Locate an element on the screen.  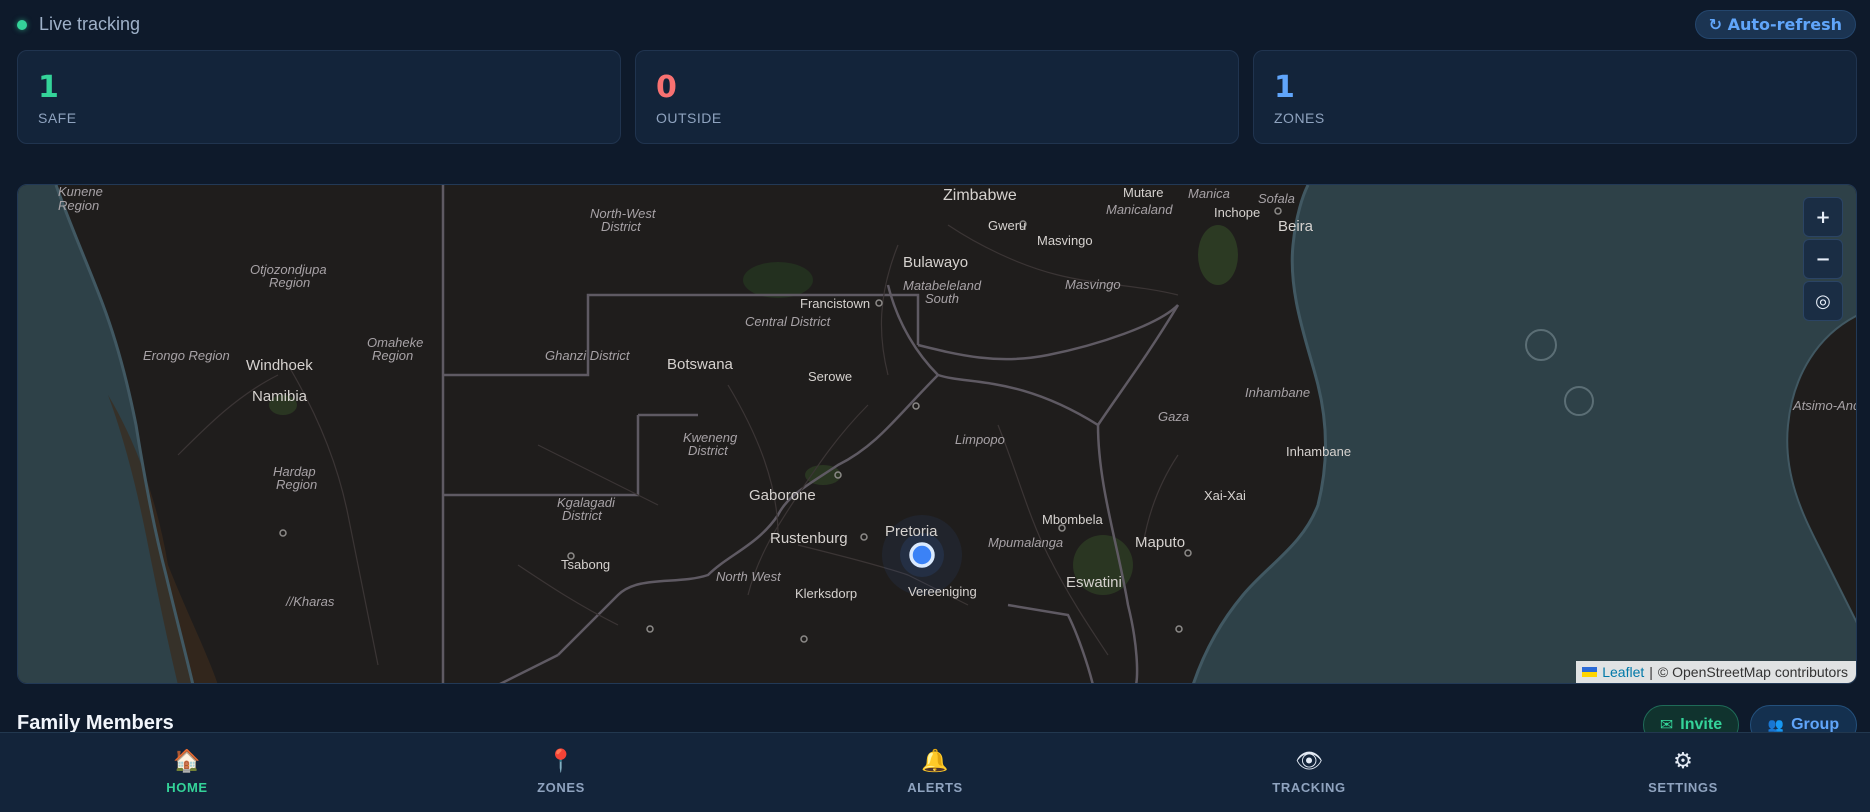
map-label: Manicaland is located at coordinates (1139, 209).